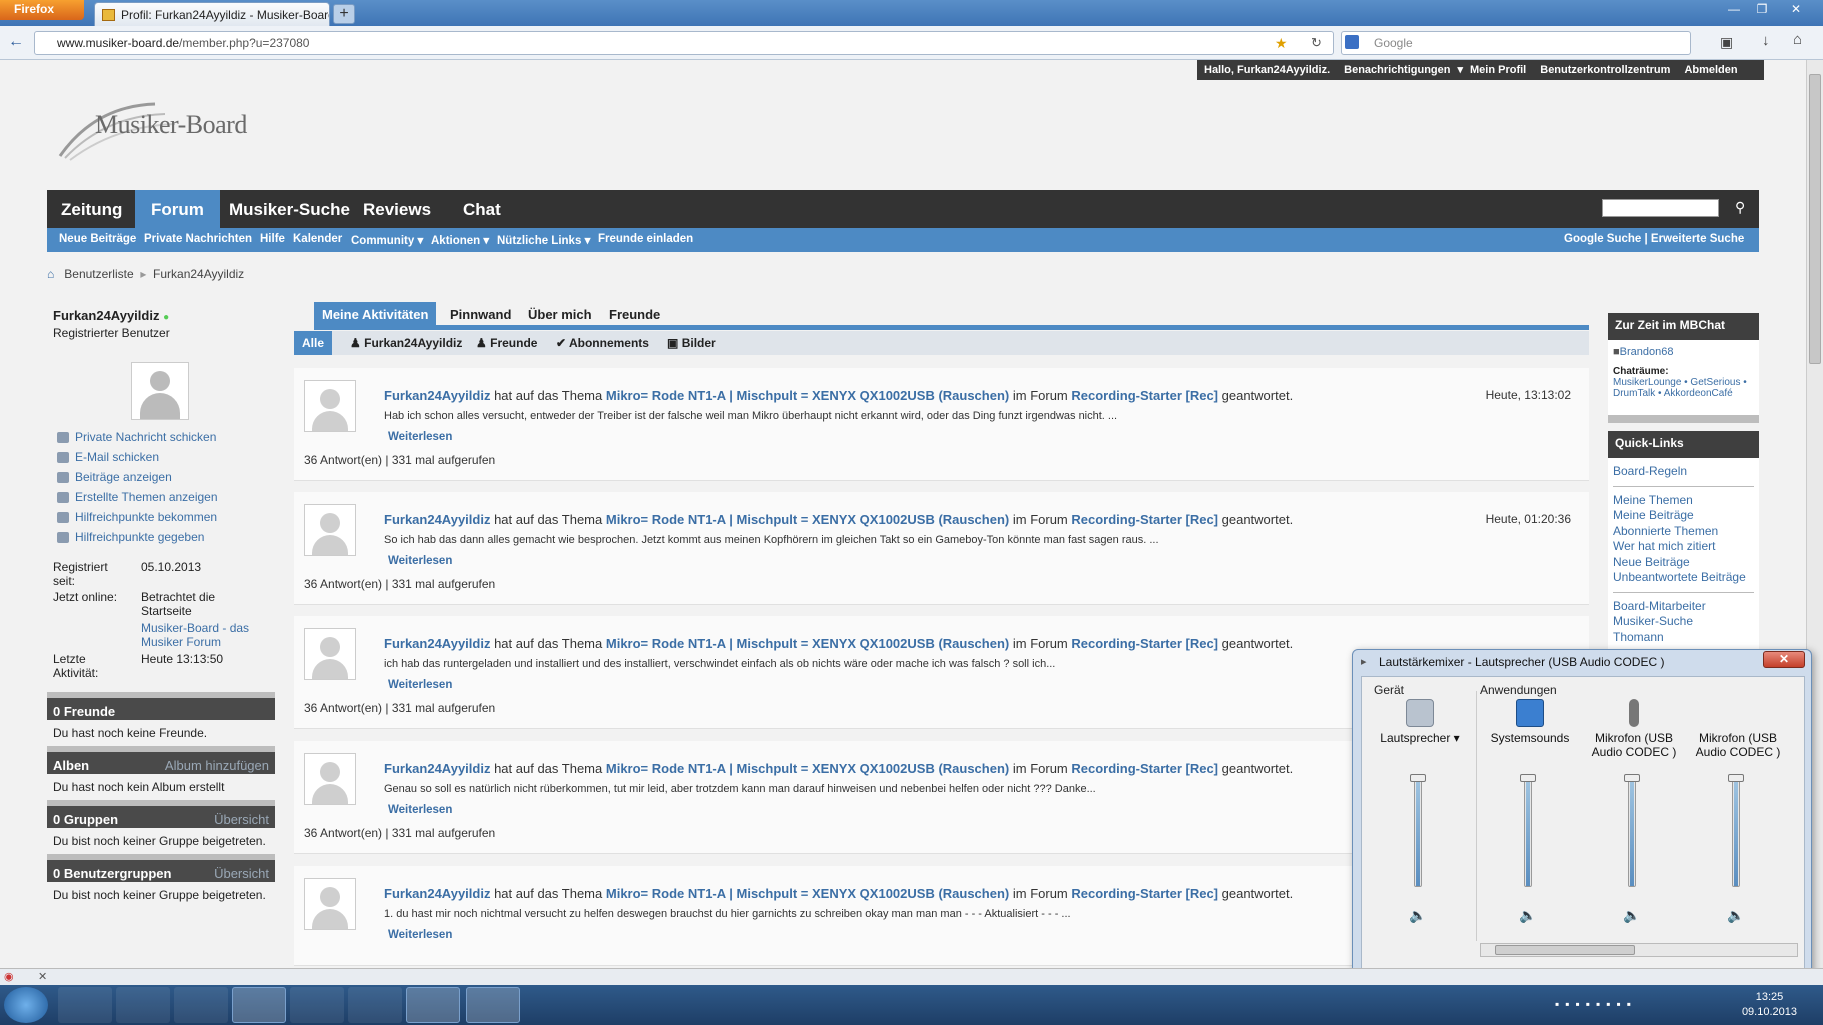 The width and height of the screenshot is (1823, 1025). I want to click on show-posts-link: Beiträge anzeigen, so click(153, 480).